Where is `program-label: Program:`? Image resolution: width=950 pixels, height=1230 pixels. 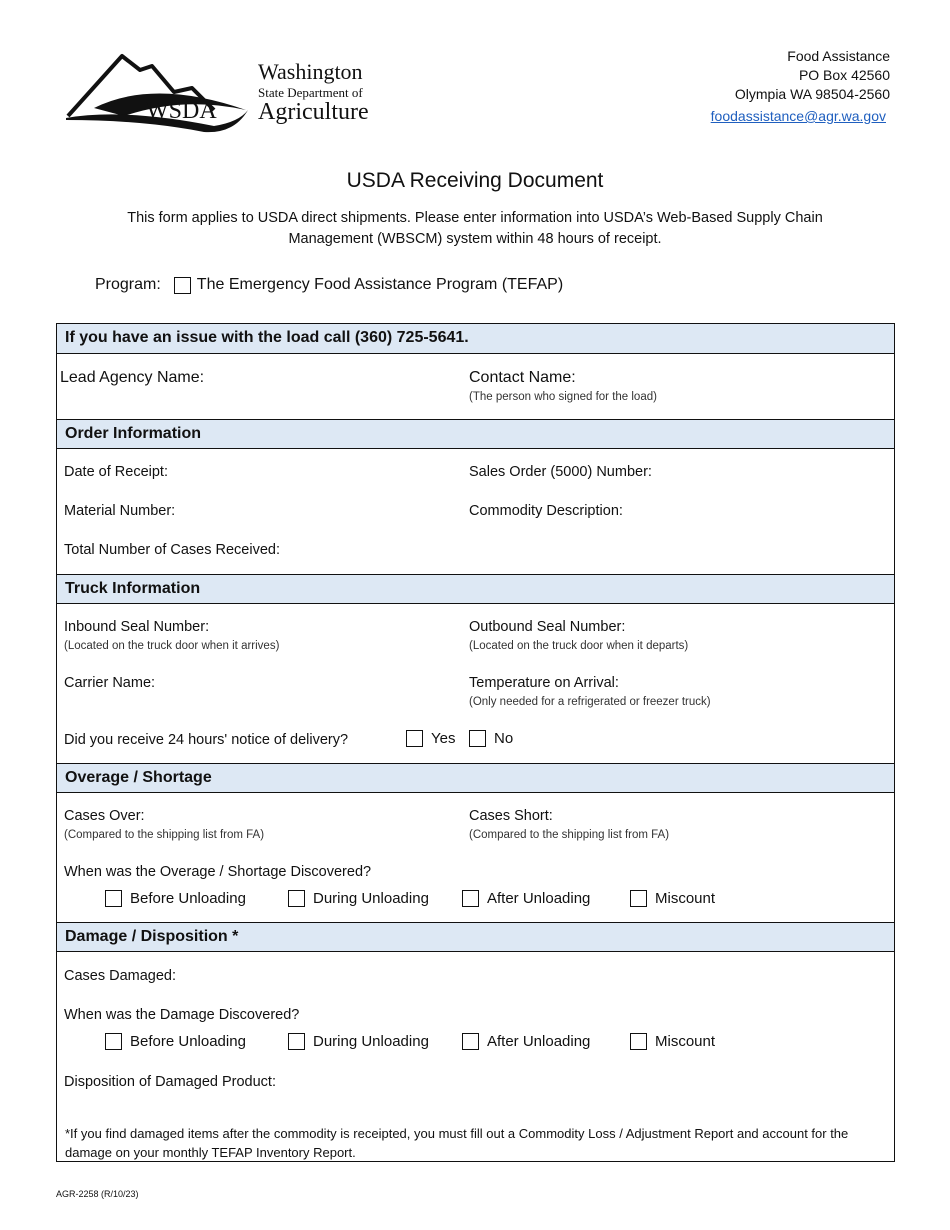 program-label: Program: is located at coordinates (128, 284).